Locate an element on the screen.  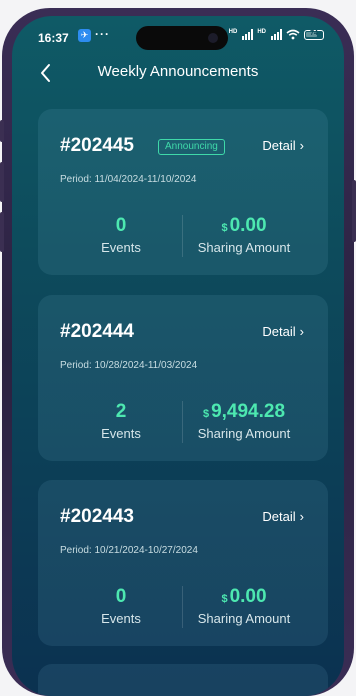
status-badge: Announcing is located at coordinates (191, 147).